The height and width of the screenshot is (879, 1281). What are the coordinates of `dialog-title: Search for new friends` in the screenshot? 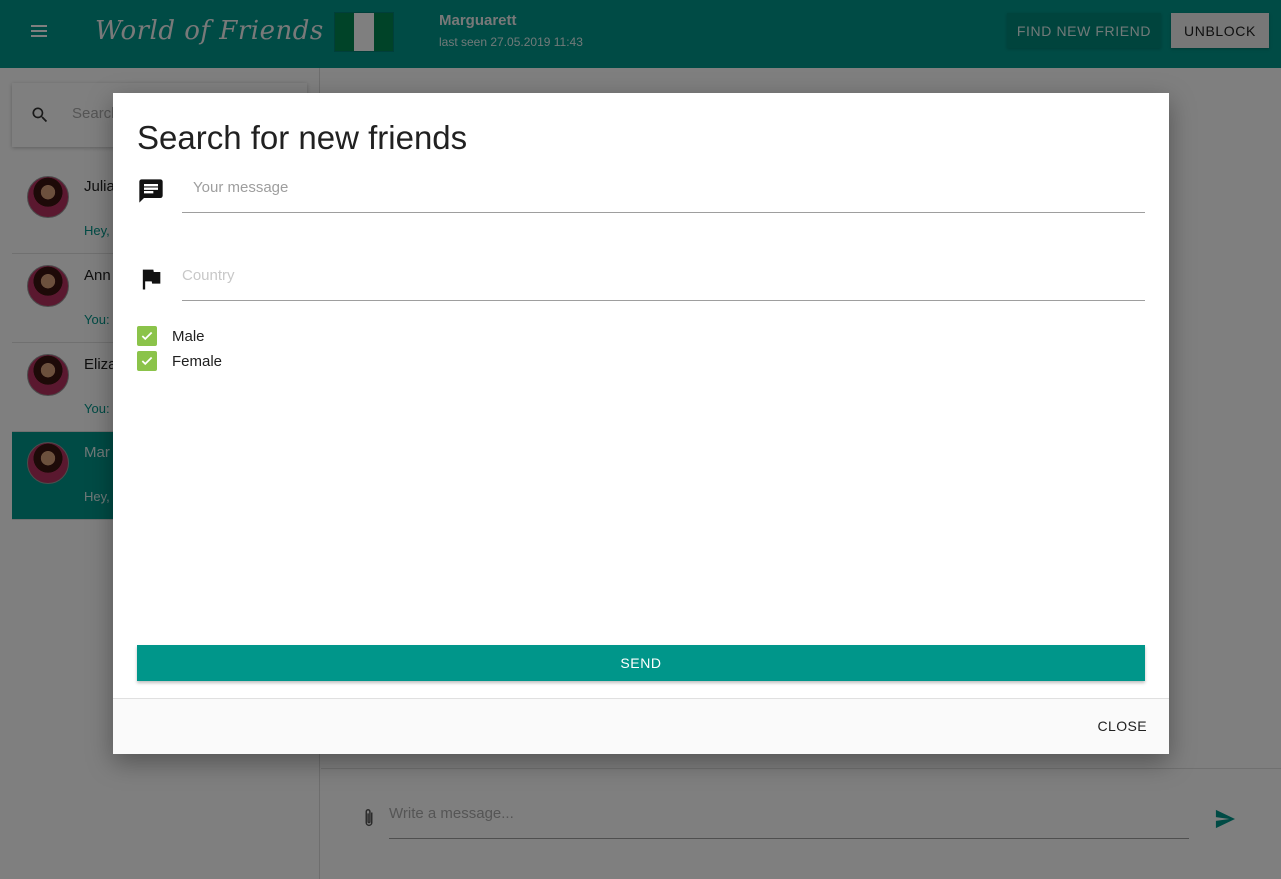 It's located at (302, 137).